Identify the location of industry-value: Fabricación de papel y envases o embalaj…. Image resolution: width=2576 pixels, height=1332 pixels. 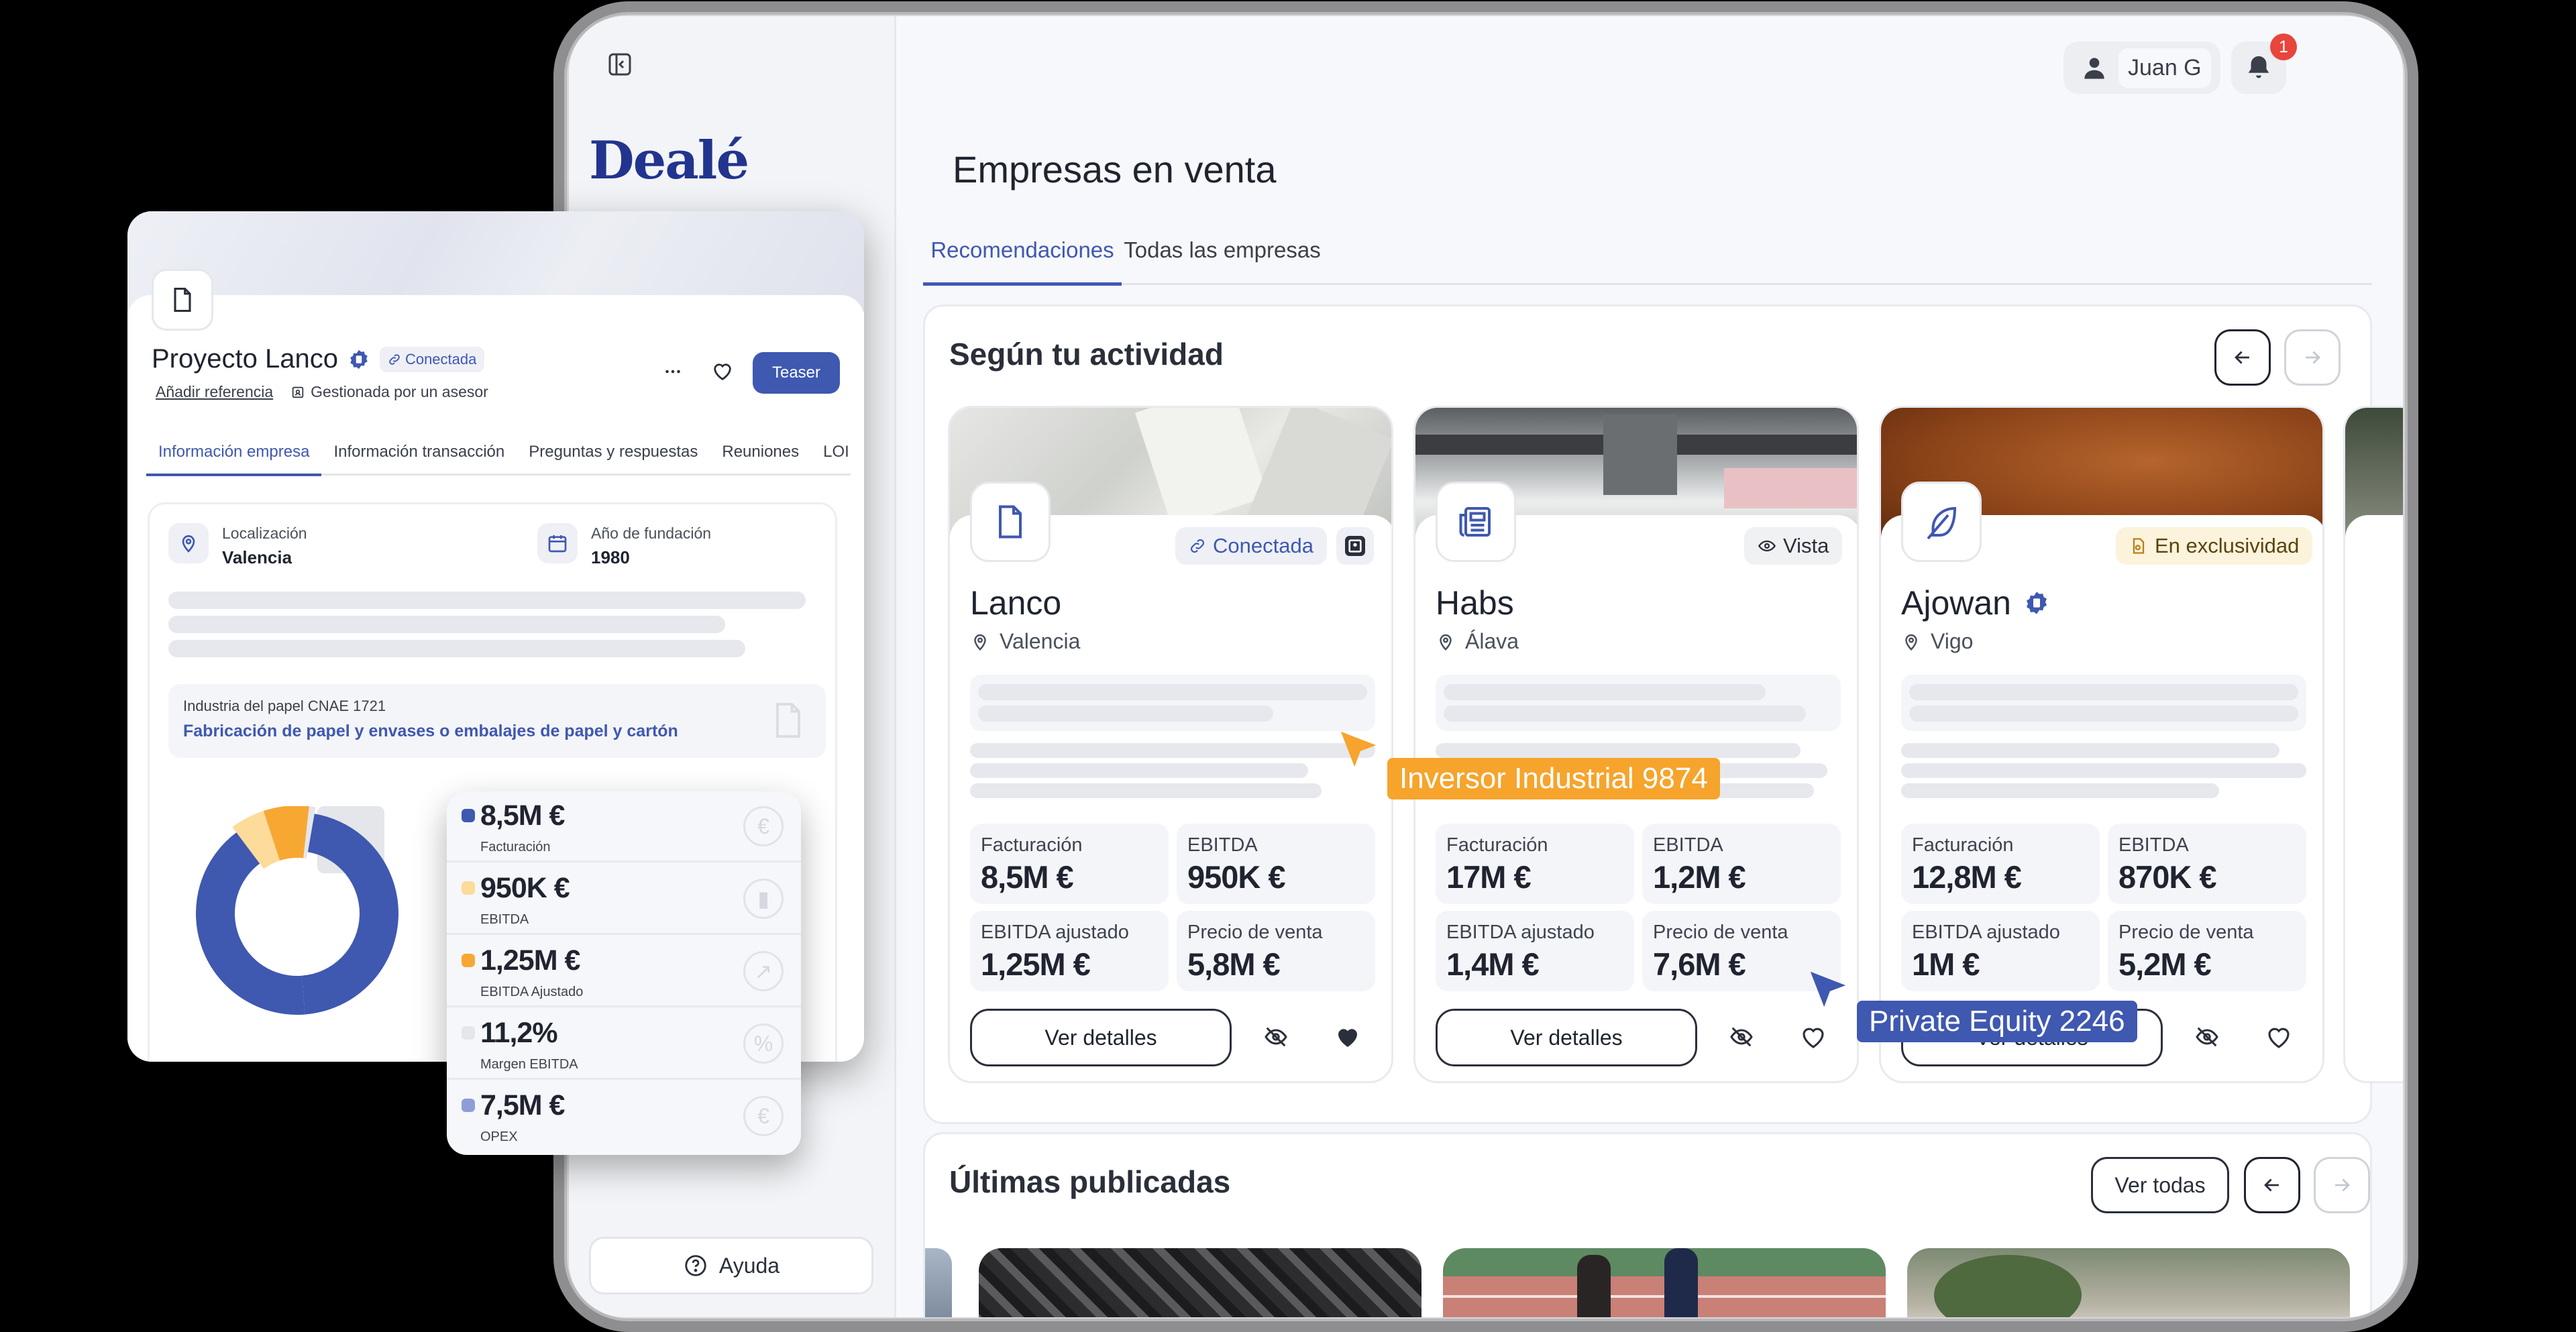
(430, 731).